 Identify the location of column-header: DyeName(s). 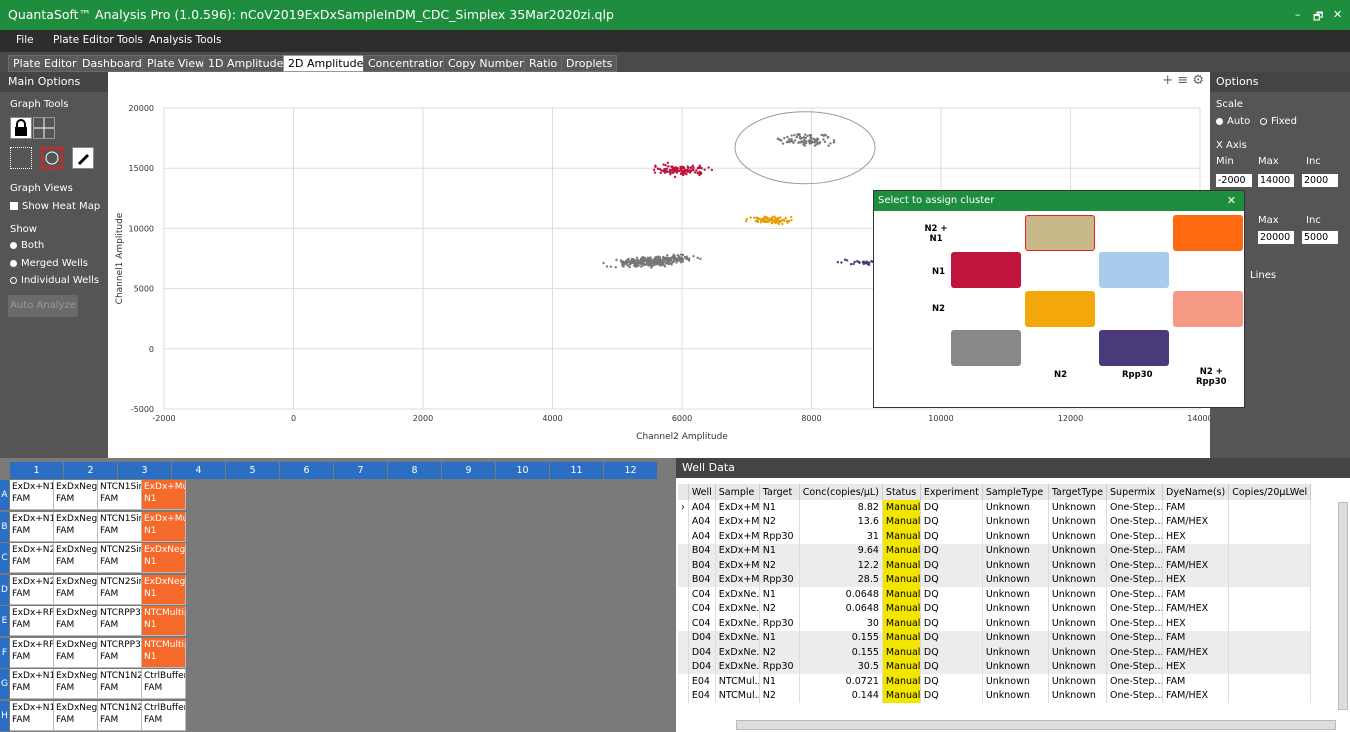
(1196, 492).